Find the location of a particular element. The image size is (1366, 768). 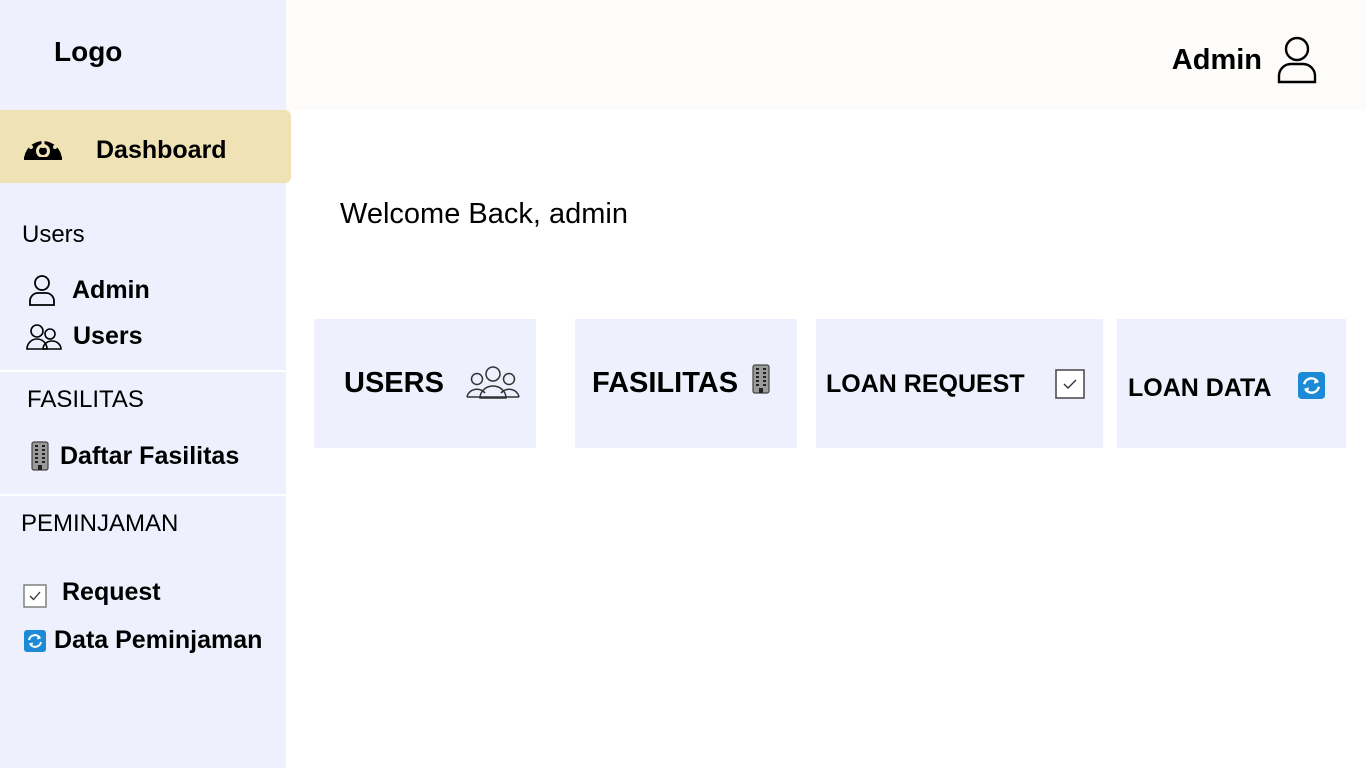

card-fasilitas: FASILITAS is located at coordinates (686, 383).